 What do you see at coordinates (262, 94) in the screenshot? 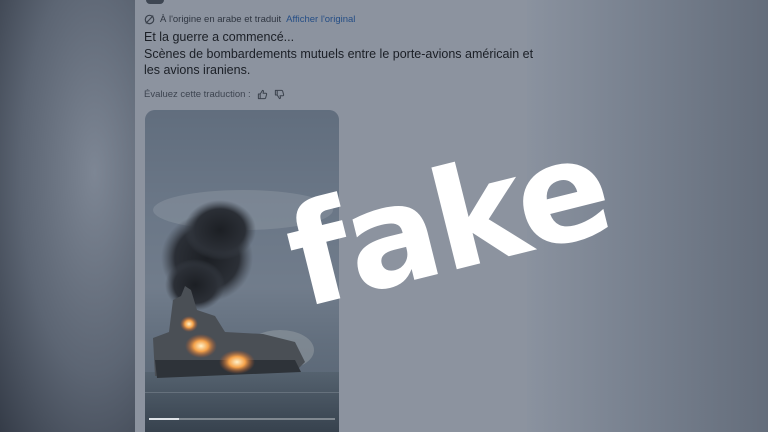
I see `thumbs-up-icon` at bounding box center [262, 94].